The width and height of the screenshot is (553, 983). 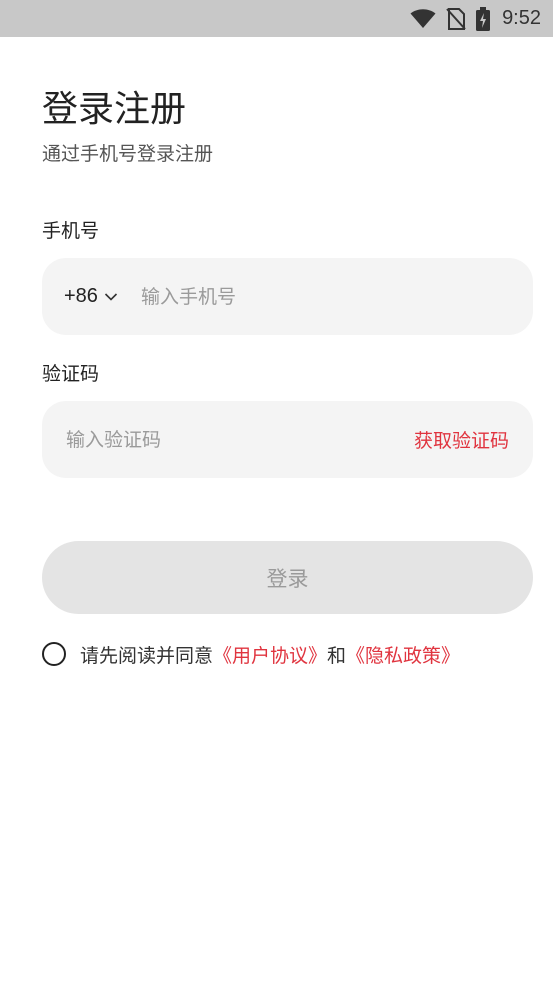 What do you see at coordinates (423, 18) in the screenshot?
I see `wifi-icon` at bounding box center [423, 18].